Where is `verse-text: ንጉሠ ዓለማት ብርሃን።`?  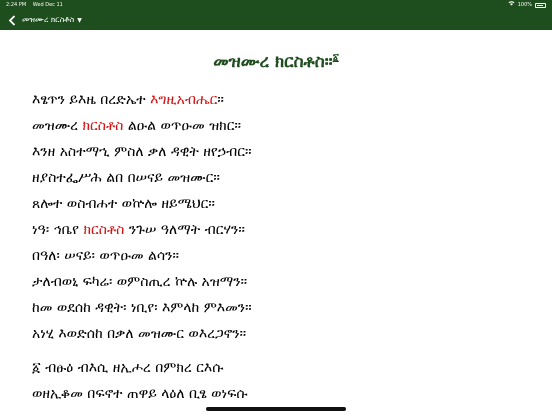 verse-text: ንጉሠ ዓለማት ብርሃን። is located at coordinates (184, 230).